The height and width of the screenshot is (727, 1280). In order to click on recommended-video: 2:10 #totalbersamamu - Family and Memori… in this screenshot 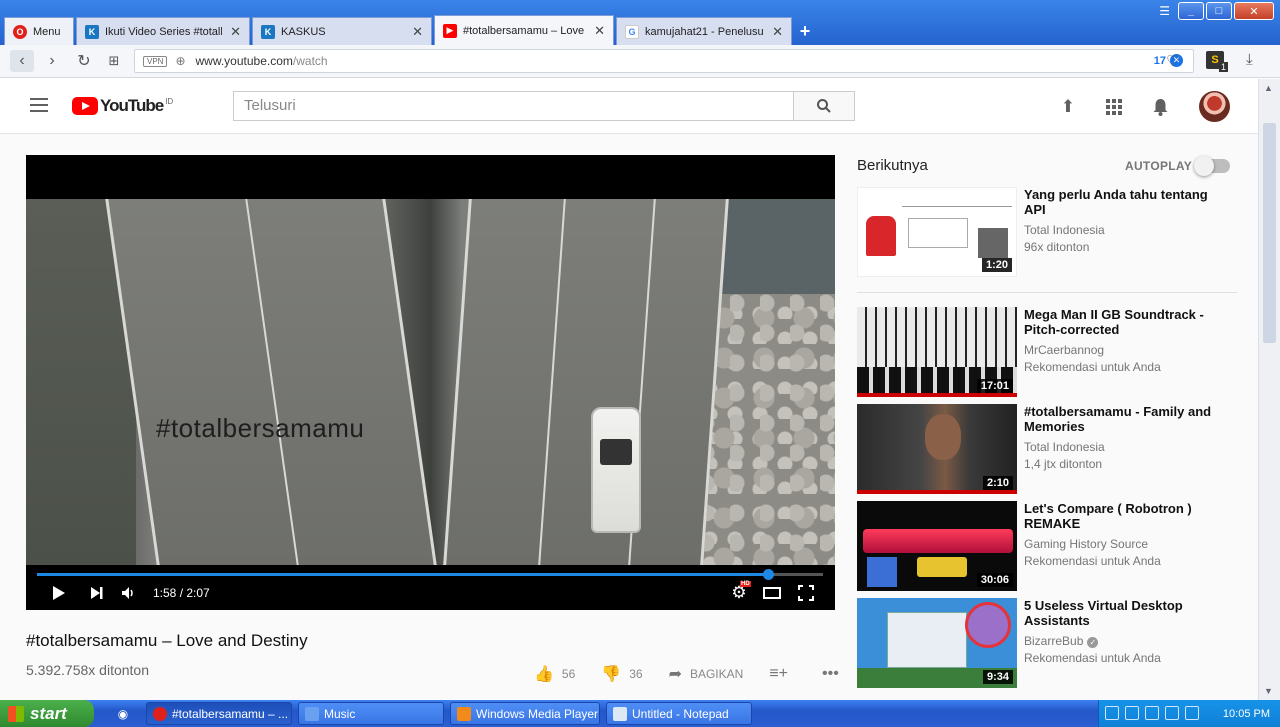, I will do `click(1047, 449)`.